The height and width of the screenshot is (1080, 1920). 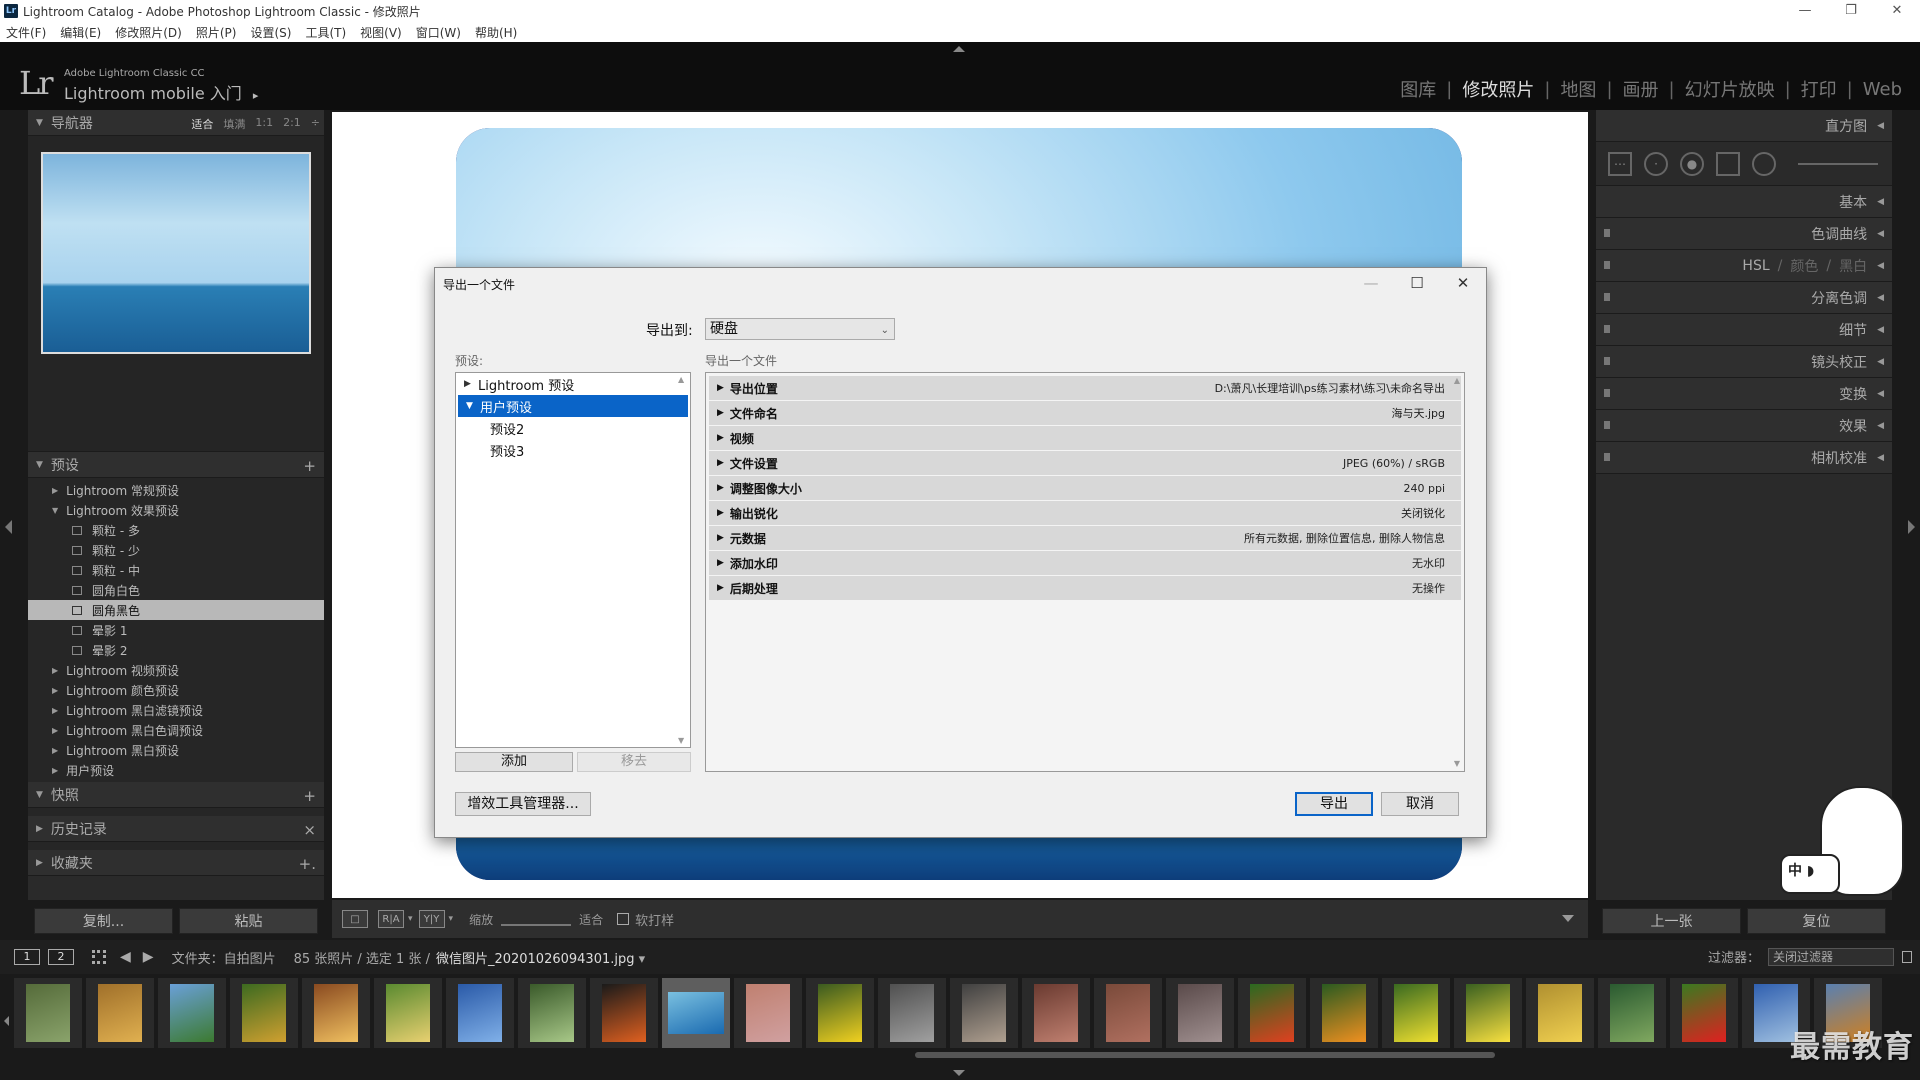 What do you see at coordinates (325, 32) in the screenshot?
I see `menu-tools: 工具(T)` at bounding box center [325, 32].